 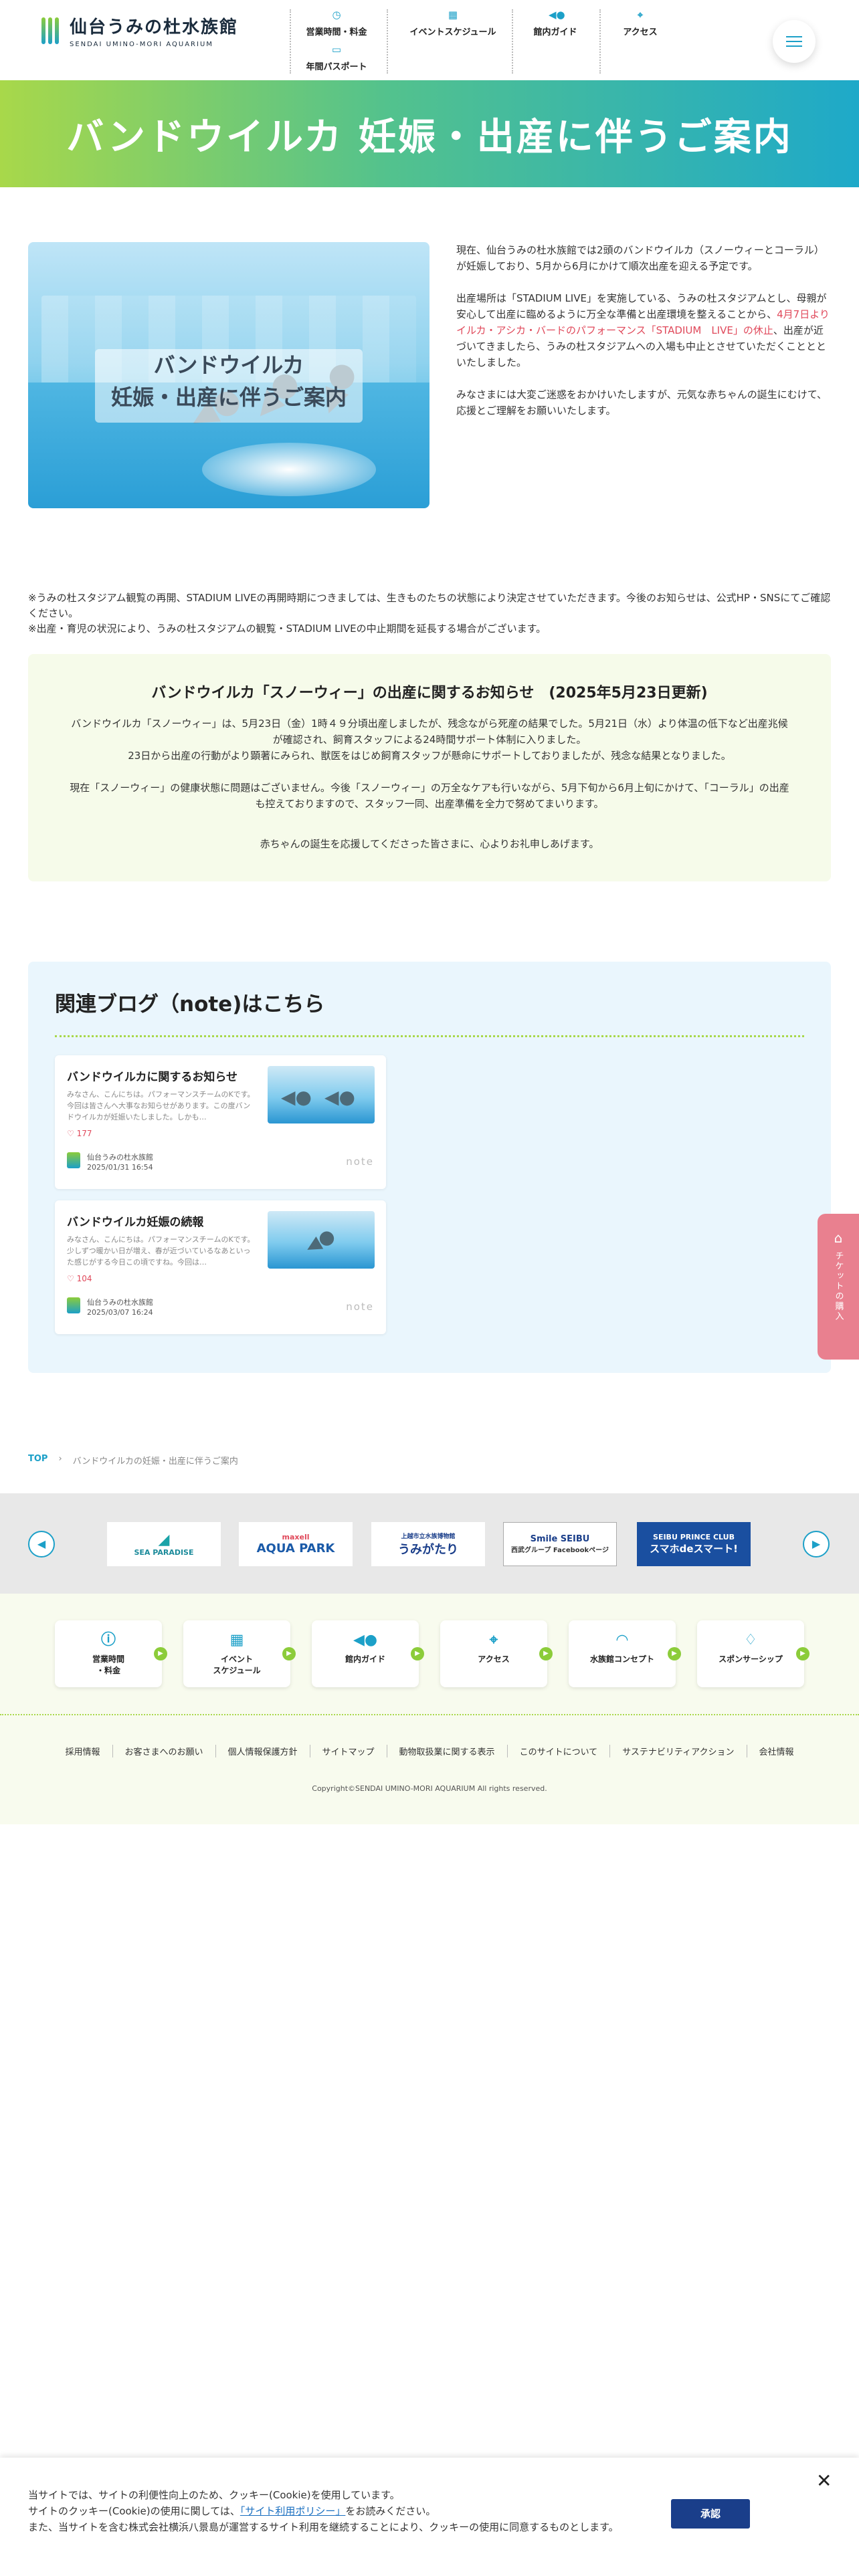 I want to click on dolphin-hero-image: ◀● ◀● ◀● バンドウイルカ 妊娠・出産に伴うご案内, so click(x=229, y=375).